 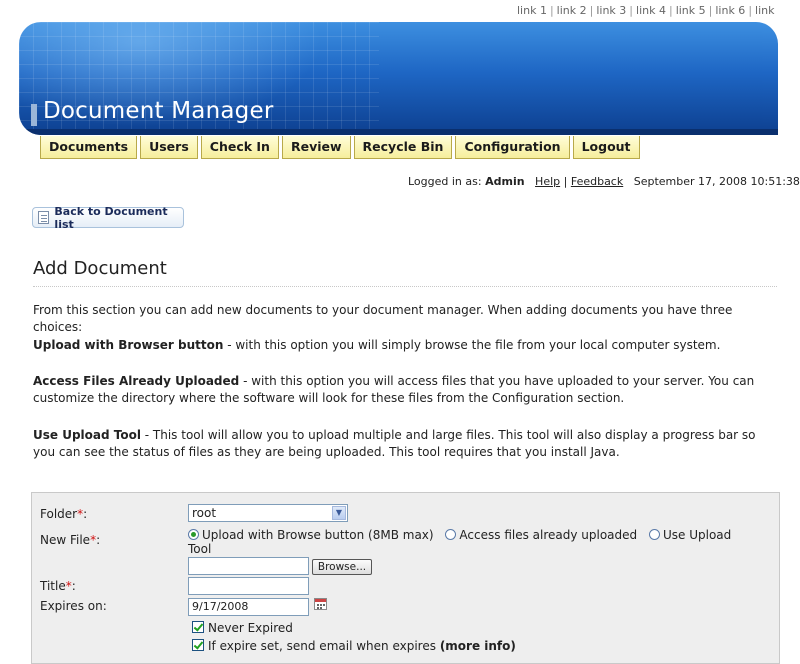 What do you see at coordinates (248, 607) in the screenshot?
I see `expires-date-input: 9/17/2008` at bounding box center [248, 607].